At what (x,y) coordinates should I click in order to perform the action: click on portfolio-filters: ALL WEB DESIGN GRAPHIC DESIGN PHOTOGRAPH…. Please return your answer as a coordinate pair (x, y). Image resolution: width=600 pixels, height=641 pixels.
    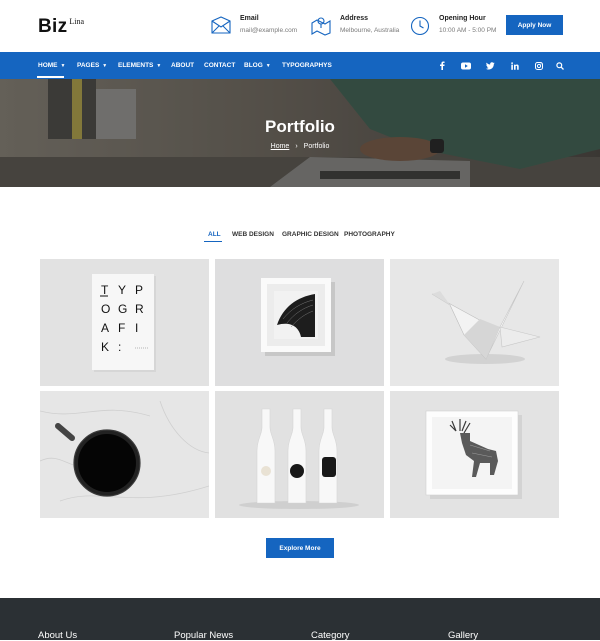
    Looking at the image, I should click on (300, 237).